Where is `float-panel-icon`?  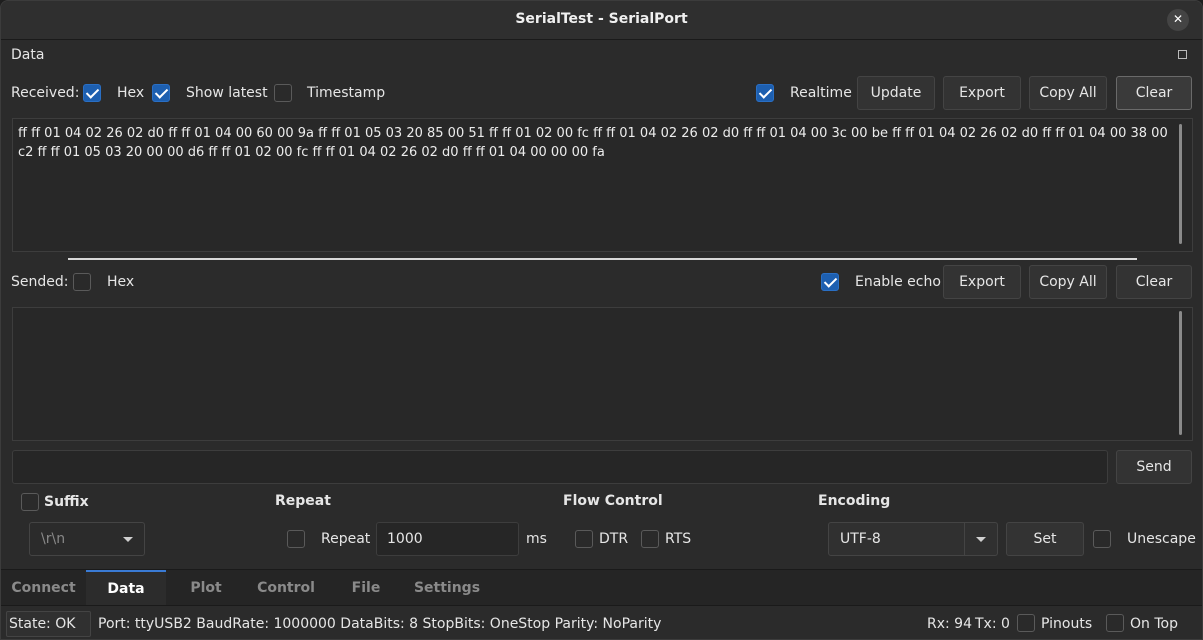
float-panel-icon is located at coordinates (1182, 54).